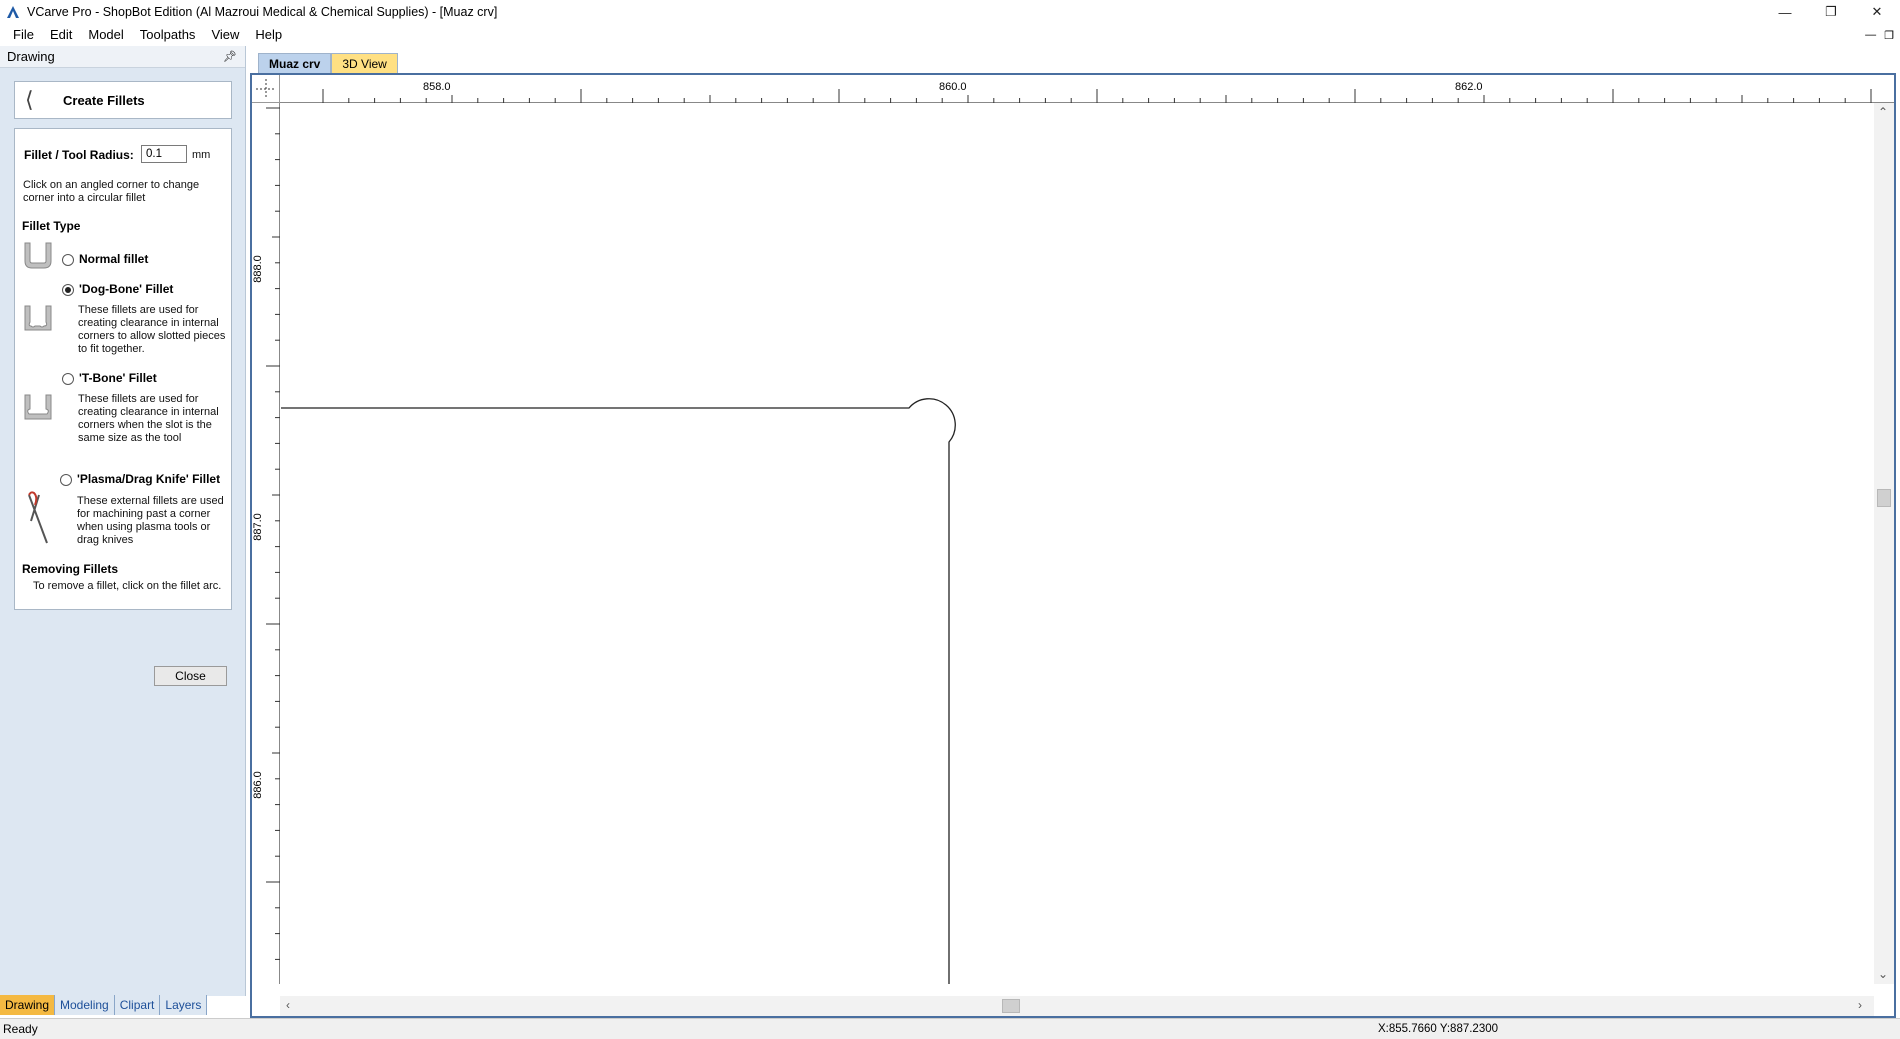 This screenshot has width=1900, height=1039. I want to click on hruler-label-860: 860.0, so click(953, 87).